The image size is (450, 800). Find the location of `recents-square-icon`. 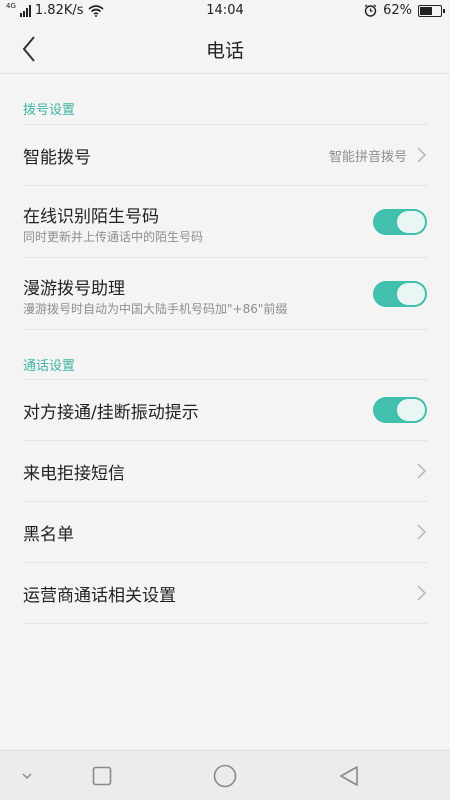

recents-square-icon is located at coordinates (102, 776).